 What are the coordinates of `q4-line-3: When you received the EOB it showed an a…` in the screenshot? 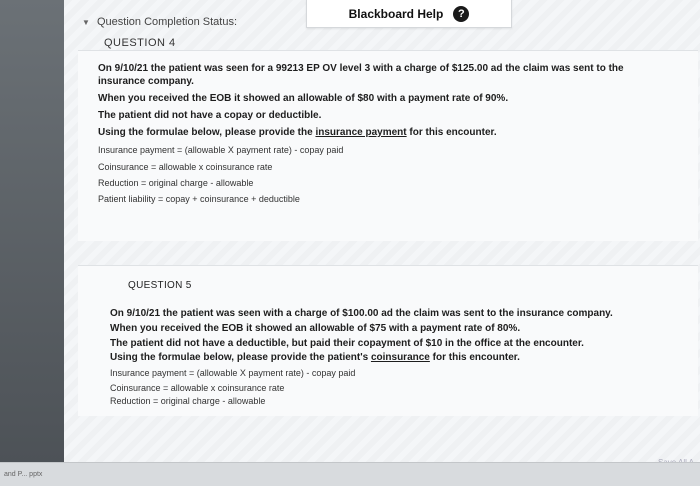 It's located at (303, 98).